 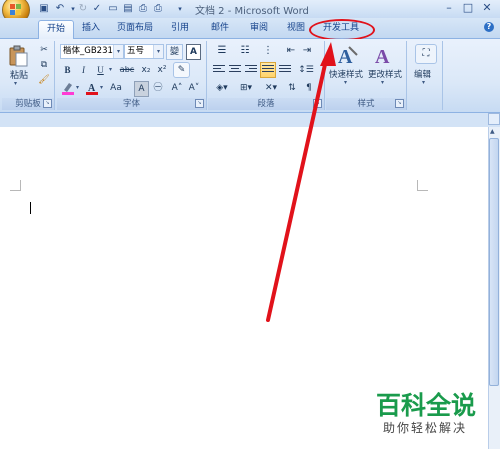 I want to click on multilevel-list-button: ⋮, so click(x=268, y=51).